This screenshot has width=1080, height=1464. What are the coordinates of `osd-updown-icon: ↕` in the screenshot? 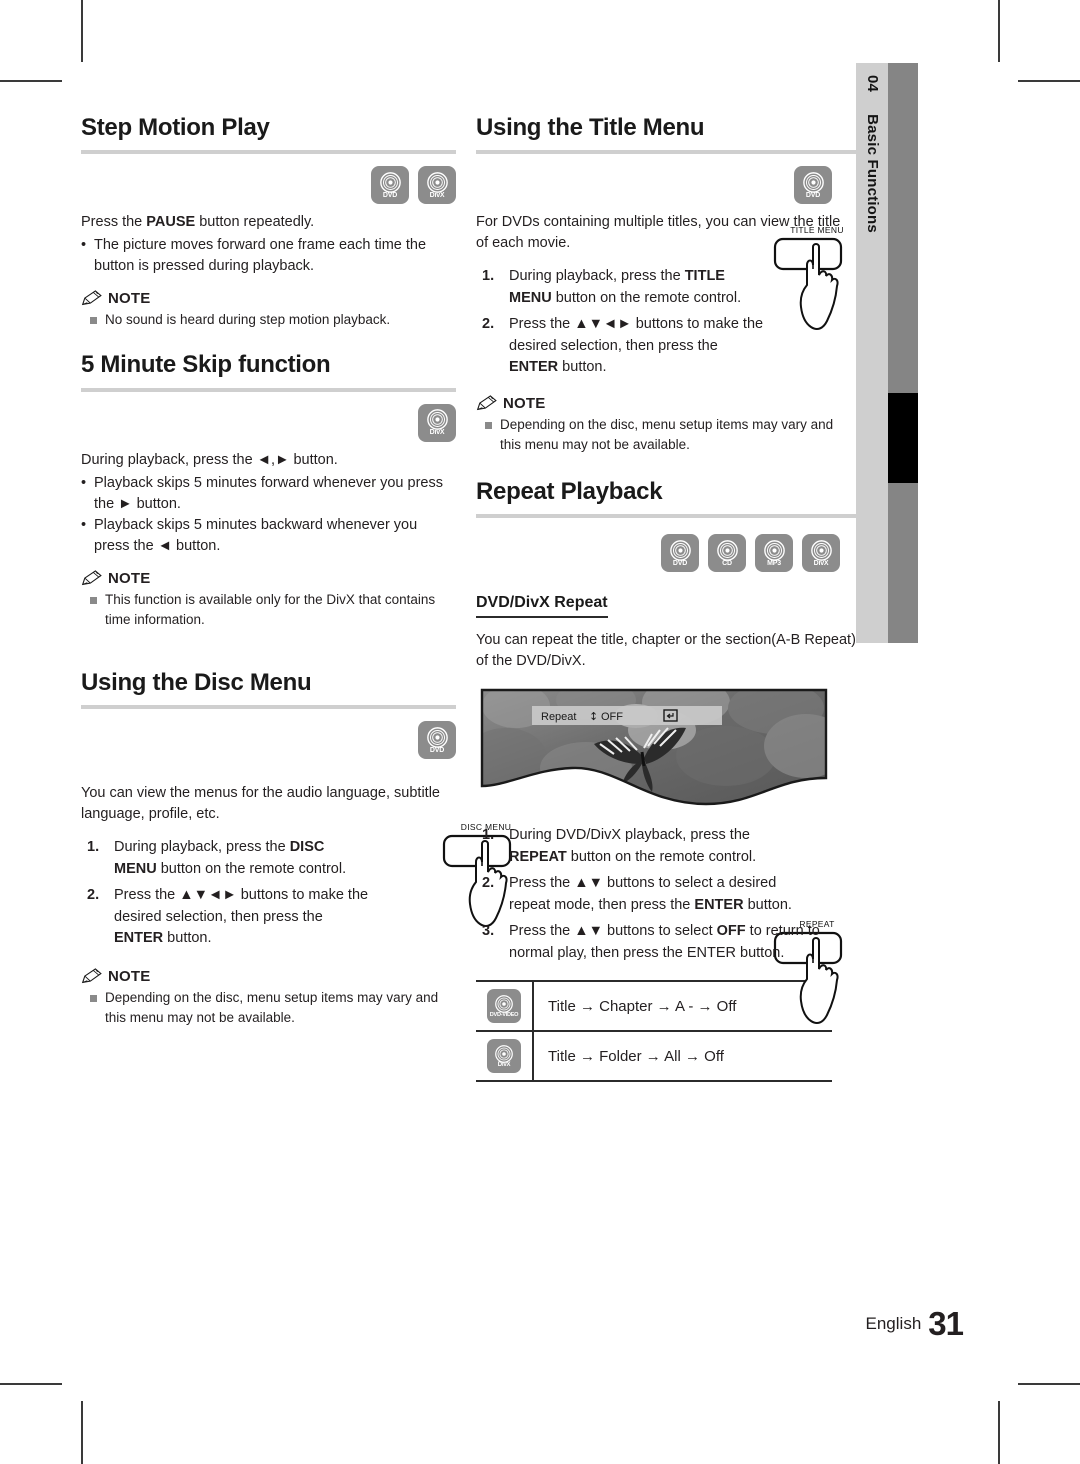 It's located at (593, 716).